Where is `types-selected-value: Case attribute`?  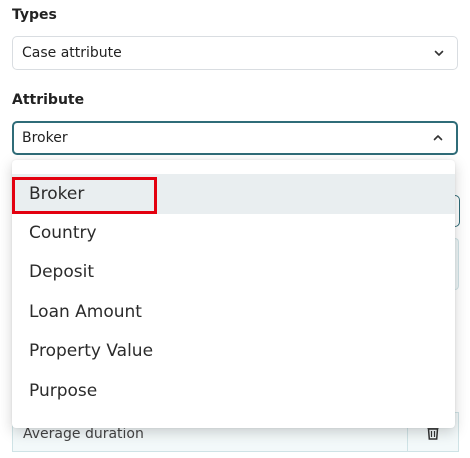
types-selected-value: Case attribute is located at coordinates (72, 53).